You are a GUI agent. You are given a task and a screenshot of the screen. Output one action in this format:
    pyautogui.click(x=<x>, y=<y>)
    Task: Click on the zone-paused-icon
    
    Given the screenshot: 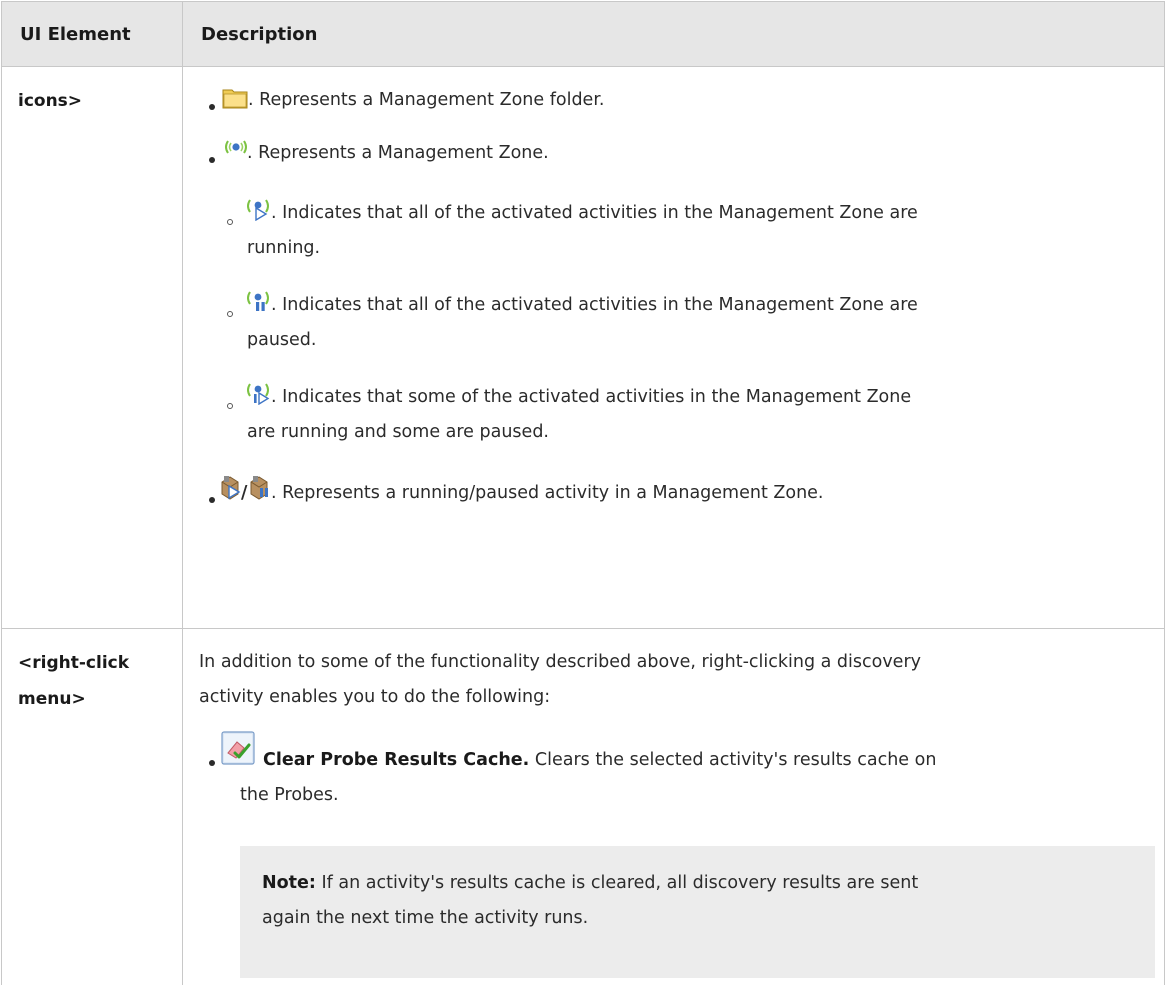 What is the action you would take?
    pyautogui.click(x=259, y=303)
    